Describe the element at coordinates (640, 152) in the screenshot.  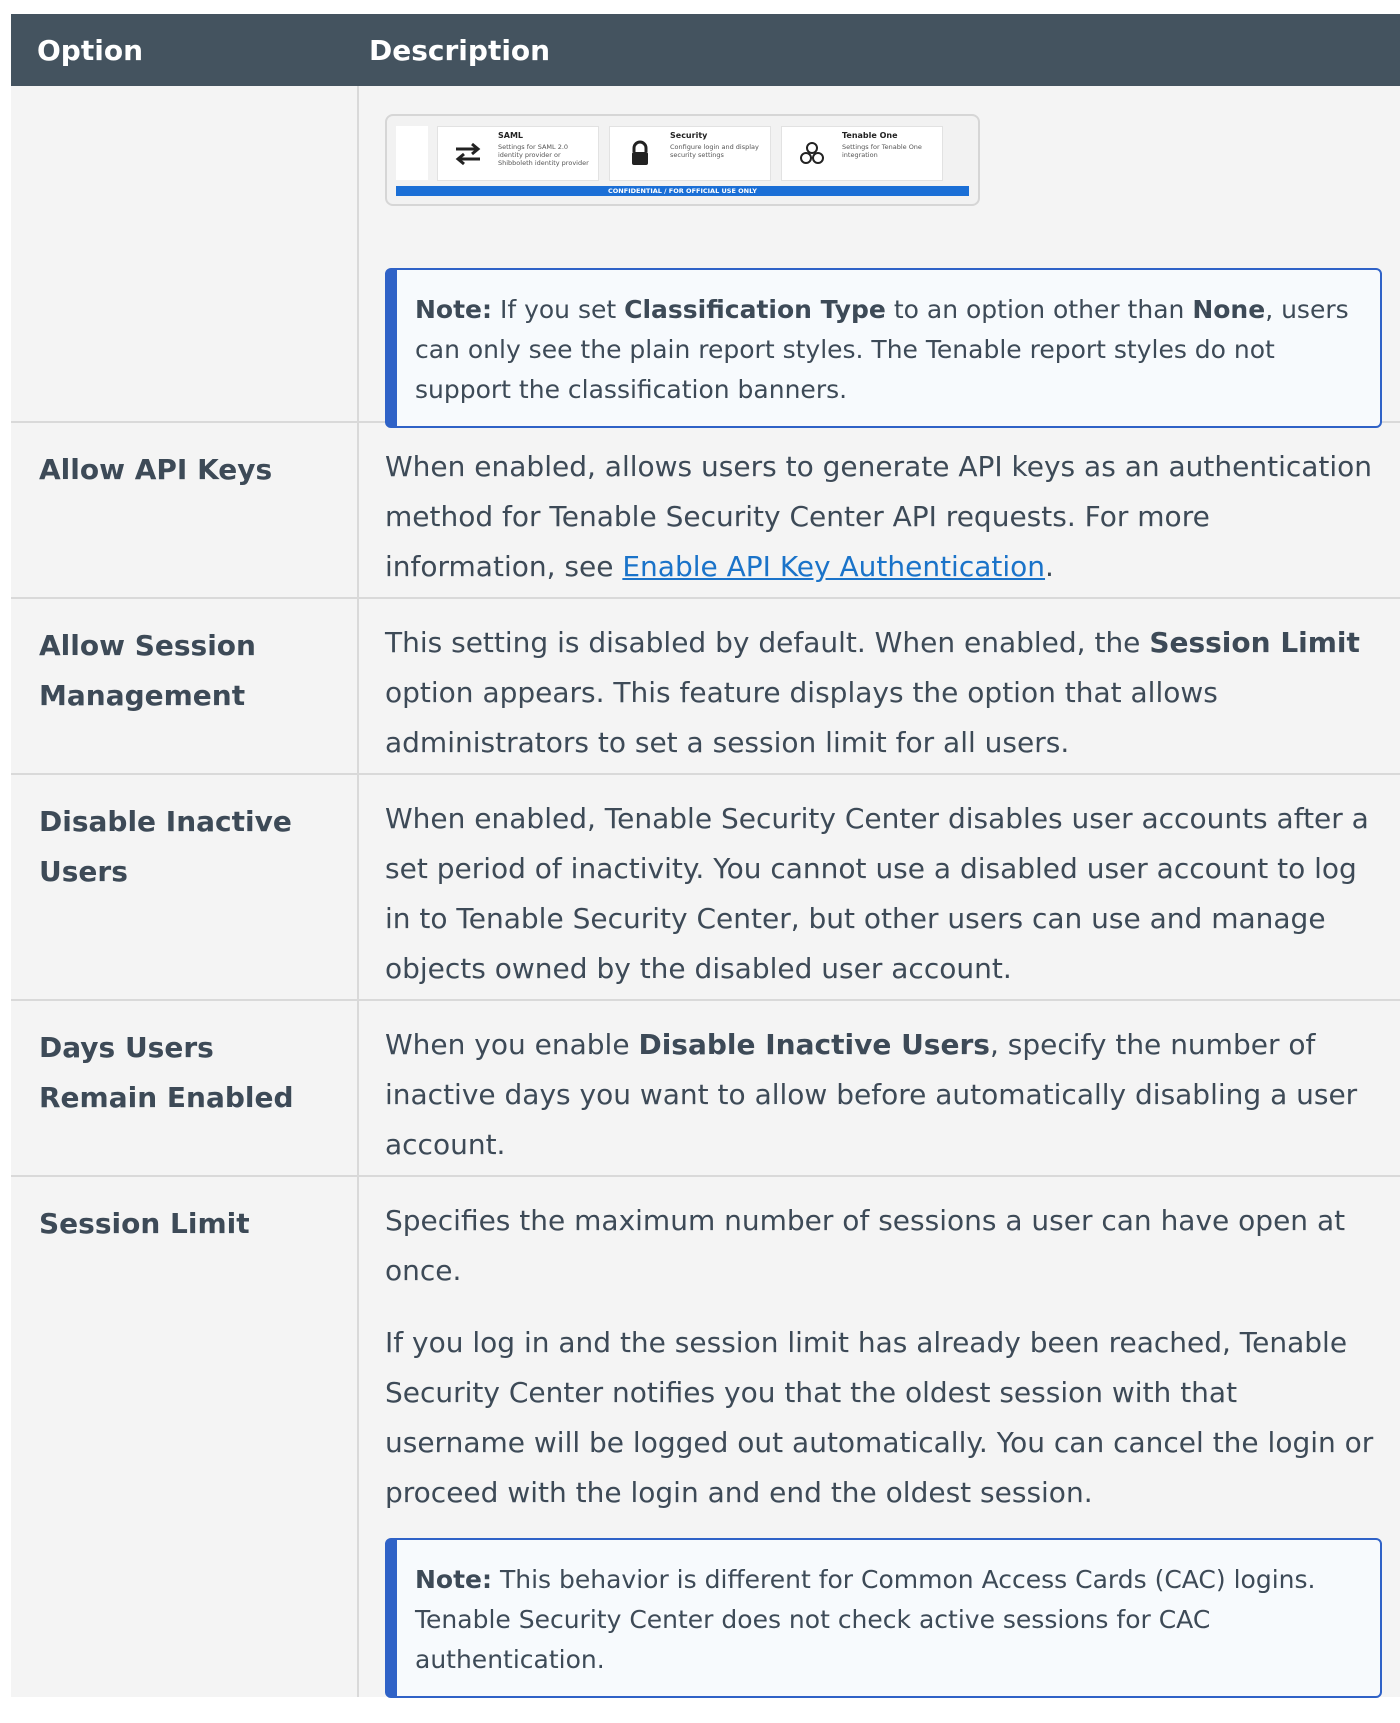
I see `lock-icon` at that location.